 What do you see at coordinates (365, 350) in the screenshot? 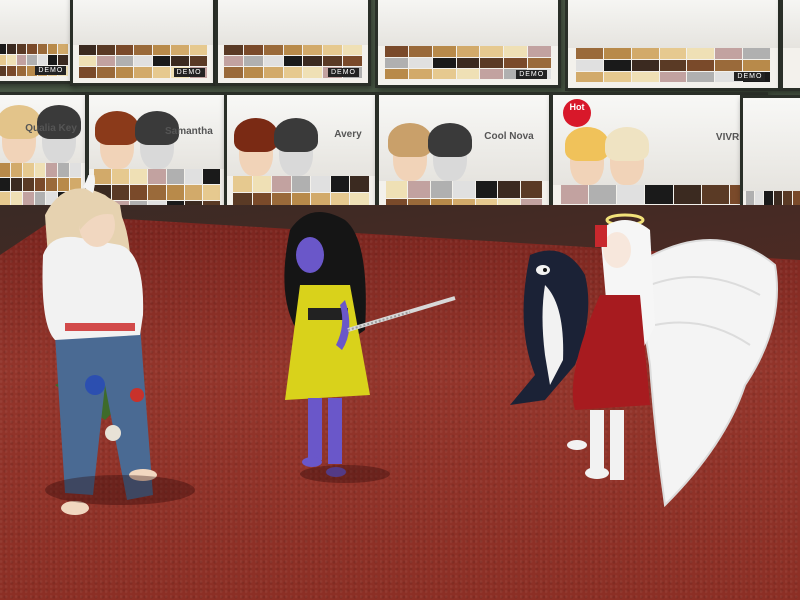
I see `purple-avatar-yellow-dress` at bounding box center [365, 350].